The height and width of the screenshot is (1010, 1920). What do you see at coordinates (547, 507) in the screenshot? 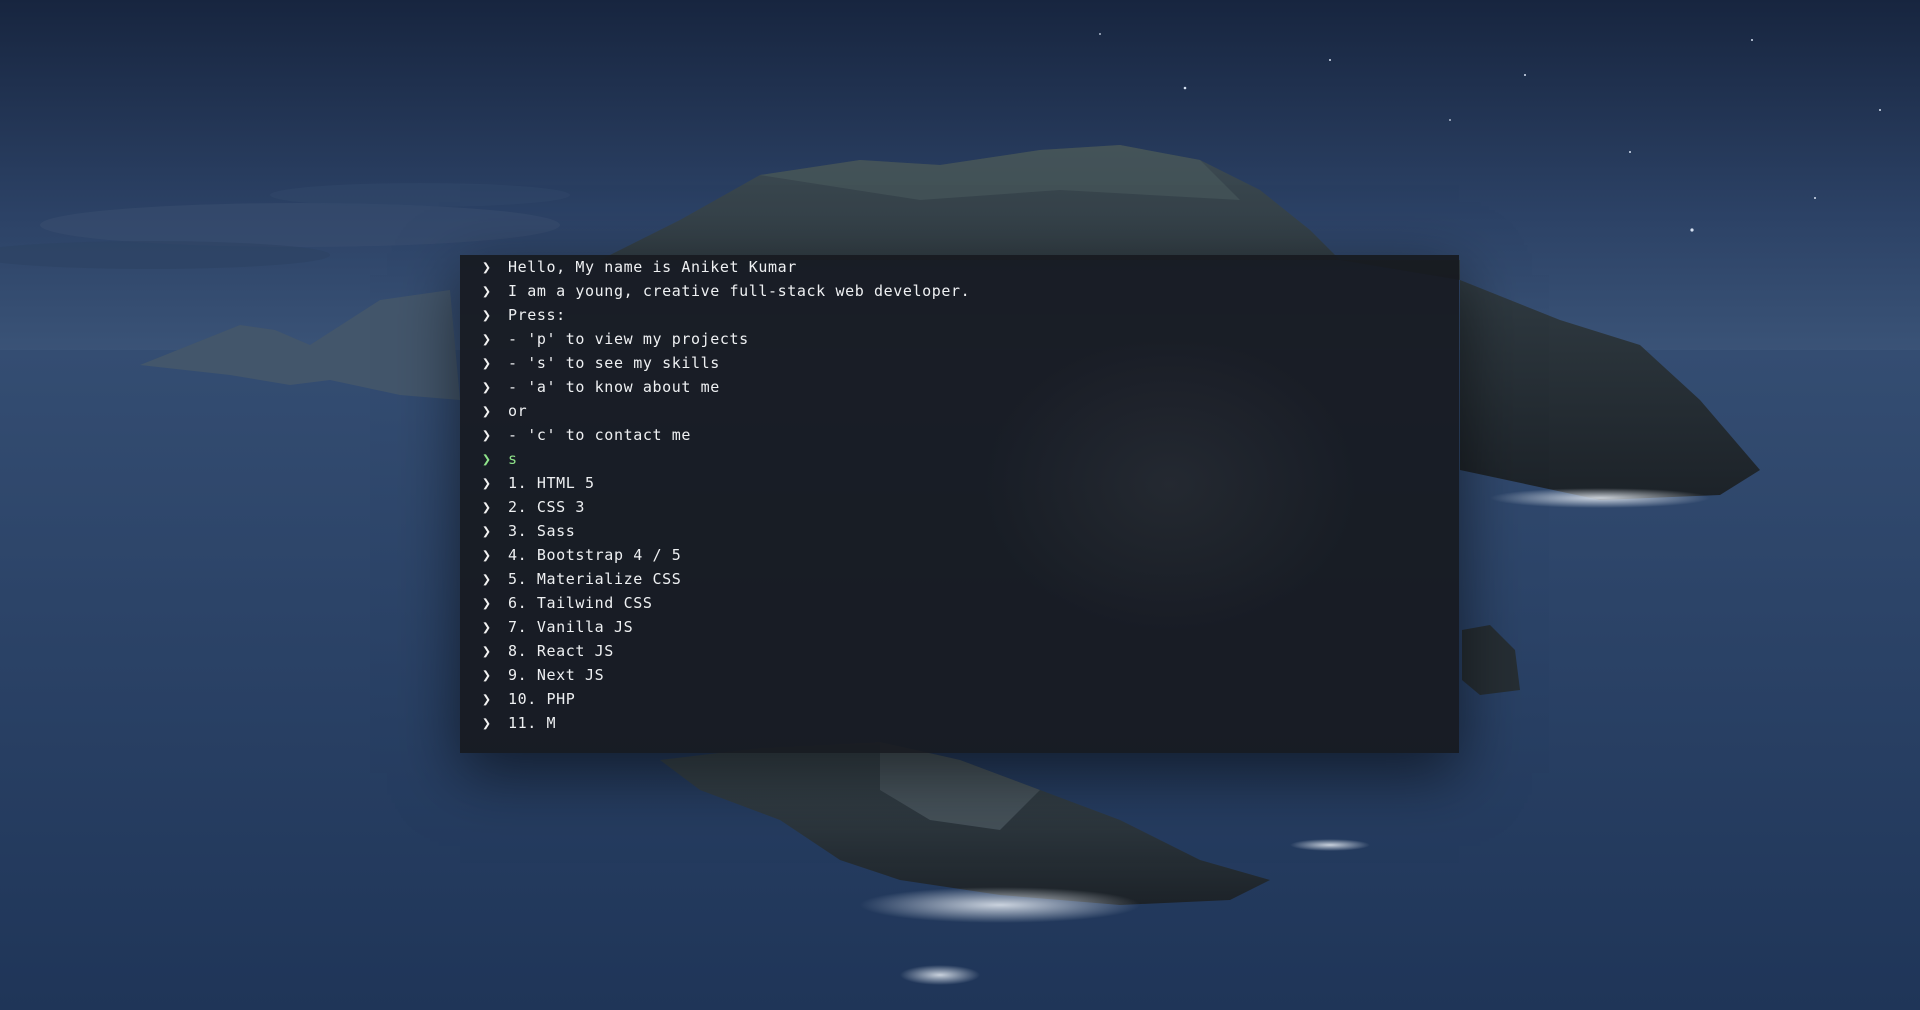
I see `terminal-line-text: 2. CSS 3` at bounding box center [547, 507].